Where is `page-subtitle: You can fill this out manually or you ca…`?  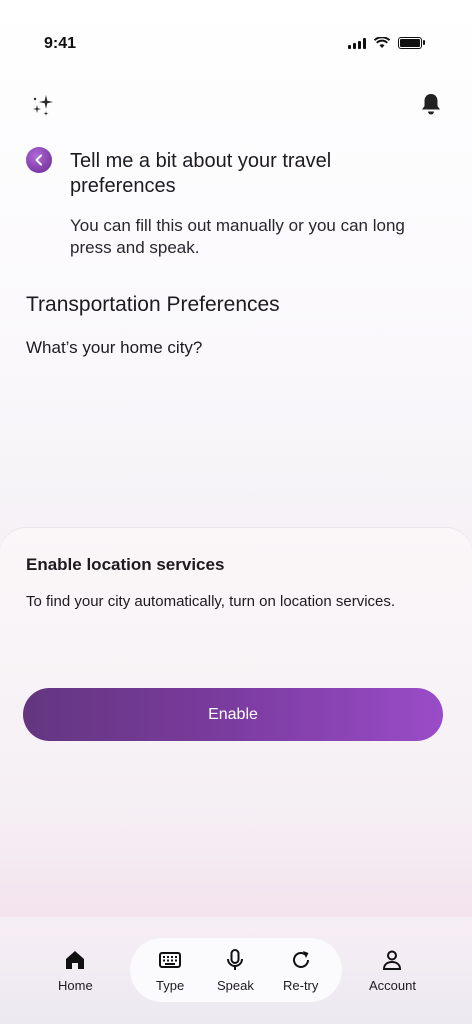 page-subtitle: You can fill this out manually or you ca… is located at coordinates (237, 236).